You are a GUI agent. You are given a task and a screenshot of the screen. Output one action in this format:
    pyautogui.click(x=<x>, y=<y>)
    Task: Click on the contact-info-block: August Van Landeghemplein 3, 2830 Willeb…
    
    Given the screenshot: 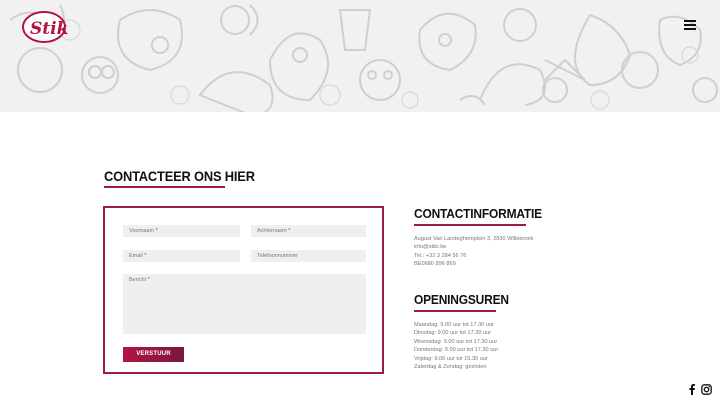 What is the action you would take?
    pyautogui.click(x=473, y=252)
    